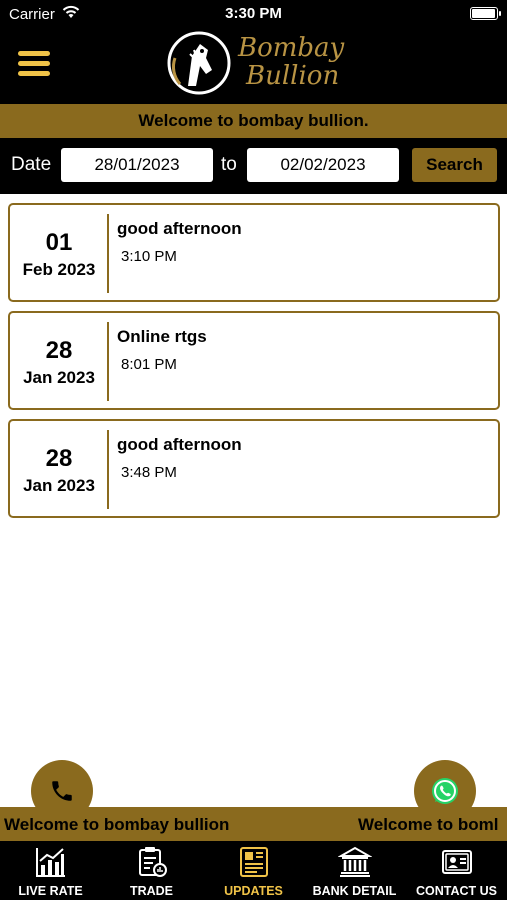  I want to click on nav-updates: UPDATES, so click(253, 870).